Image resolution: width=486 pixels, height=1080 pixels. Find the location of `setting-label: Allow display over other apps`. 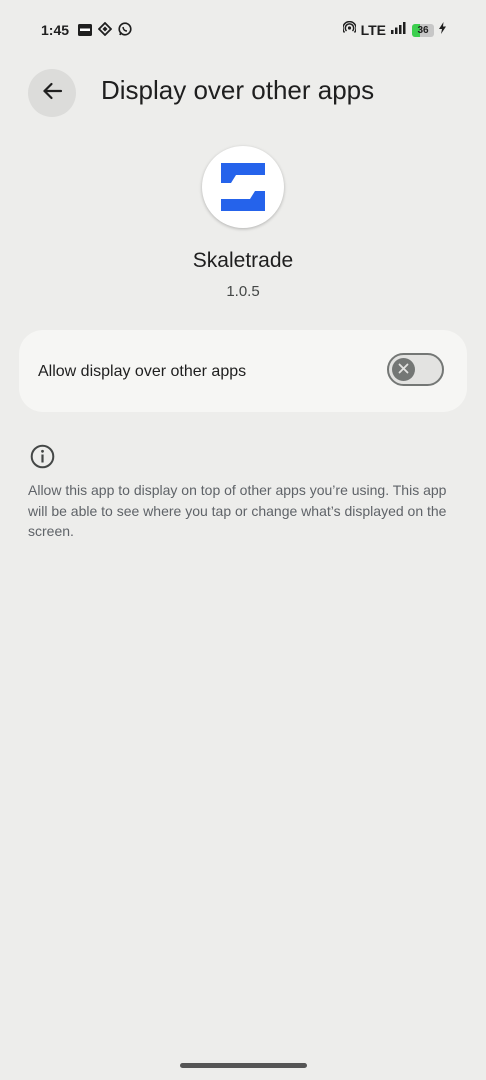

setting-label: Allow display over other apps is located at coordinates (142, 371).